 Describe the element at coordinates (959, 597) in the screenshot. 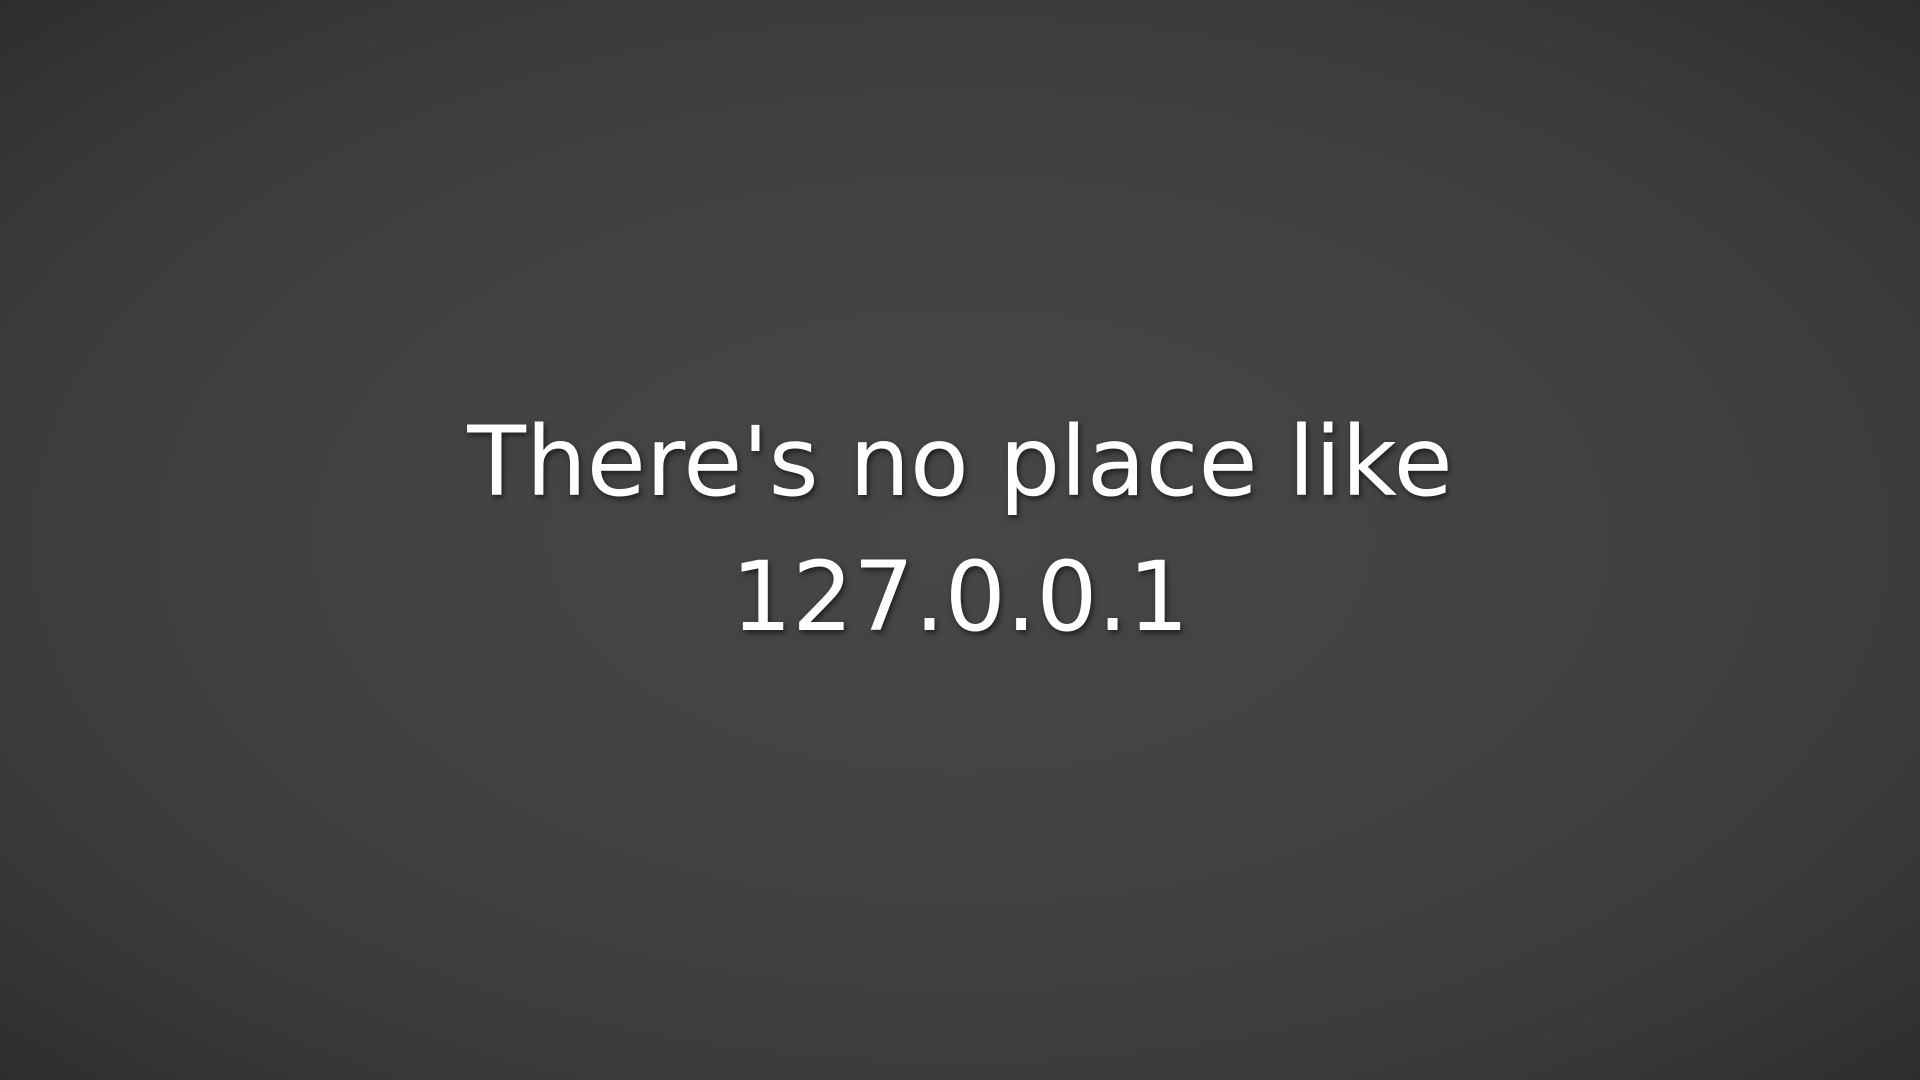

I see `wallpaper-text-line-2: 127.0.0.1` at that location.